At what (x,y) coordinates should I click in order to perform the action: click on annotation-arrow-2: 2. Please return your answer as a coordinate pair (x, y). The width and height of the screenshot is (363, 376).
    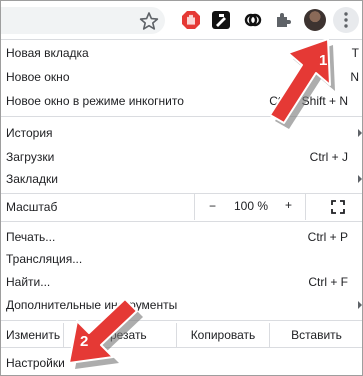
    Looking at the image, I should click on (105, 333).